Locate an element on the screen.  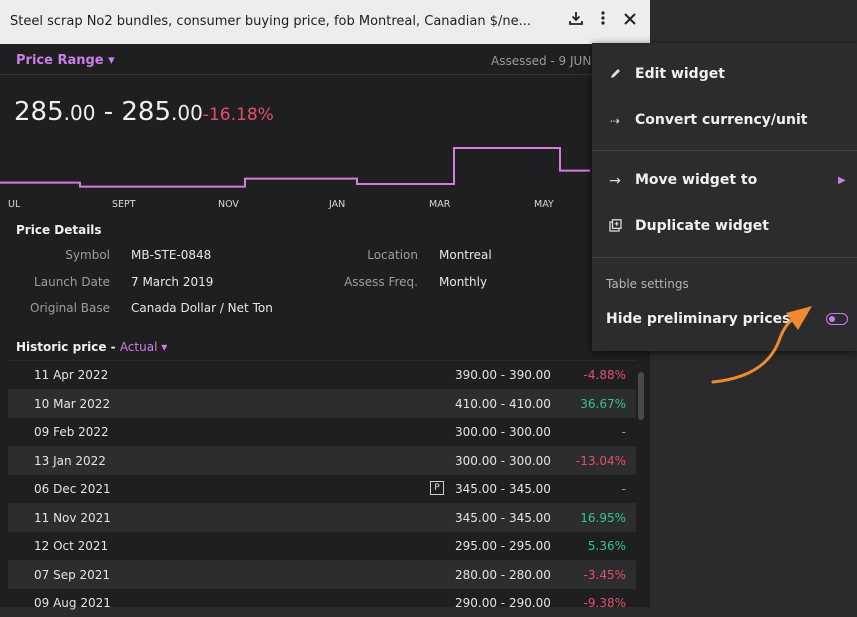
row-date: 07 Sep 2021 is located at coordinates (72, 574).